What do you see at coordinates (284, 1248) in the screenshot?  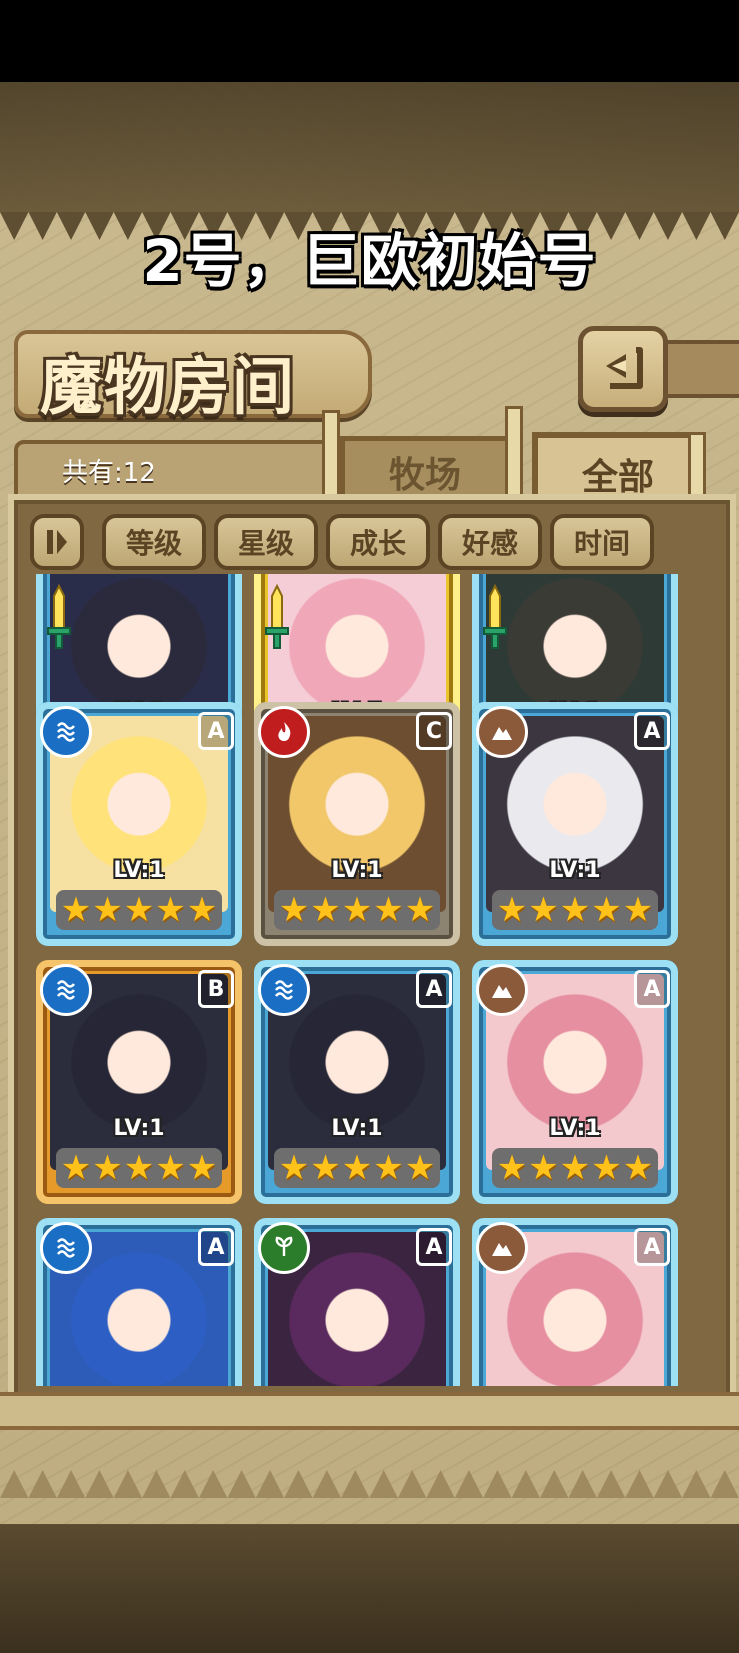 I see `wood-element-icon` at bounding box center [284, 1248].